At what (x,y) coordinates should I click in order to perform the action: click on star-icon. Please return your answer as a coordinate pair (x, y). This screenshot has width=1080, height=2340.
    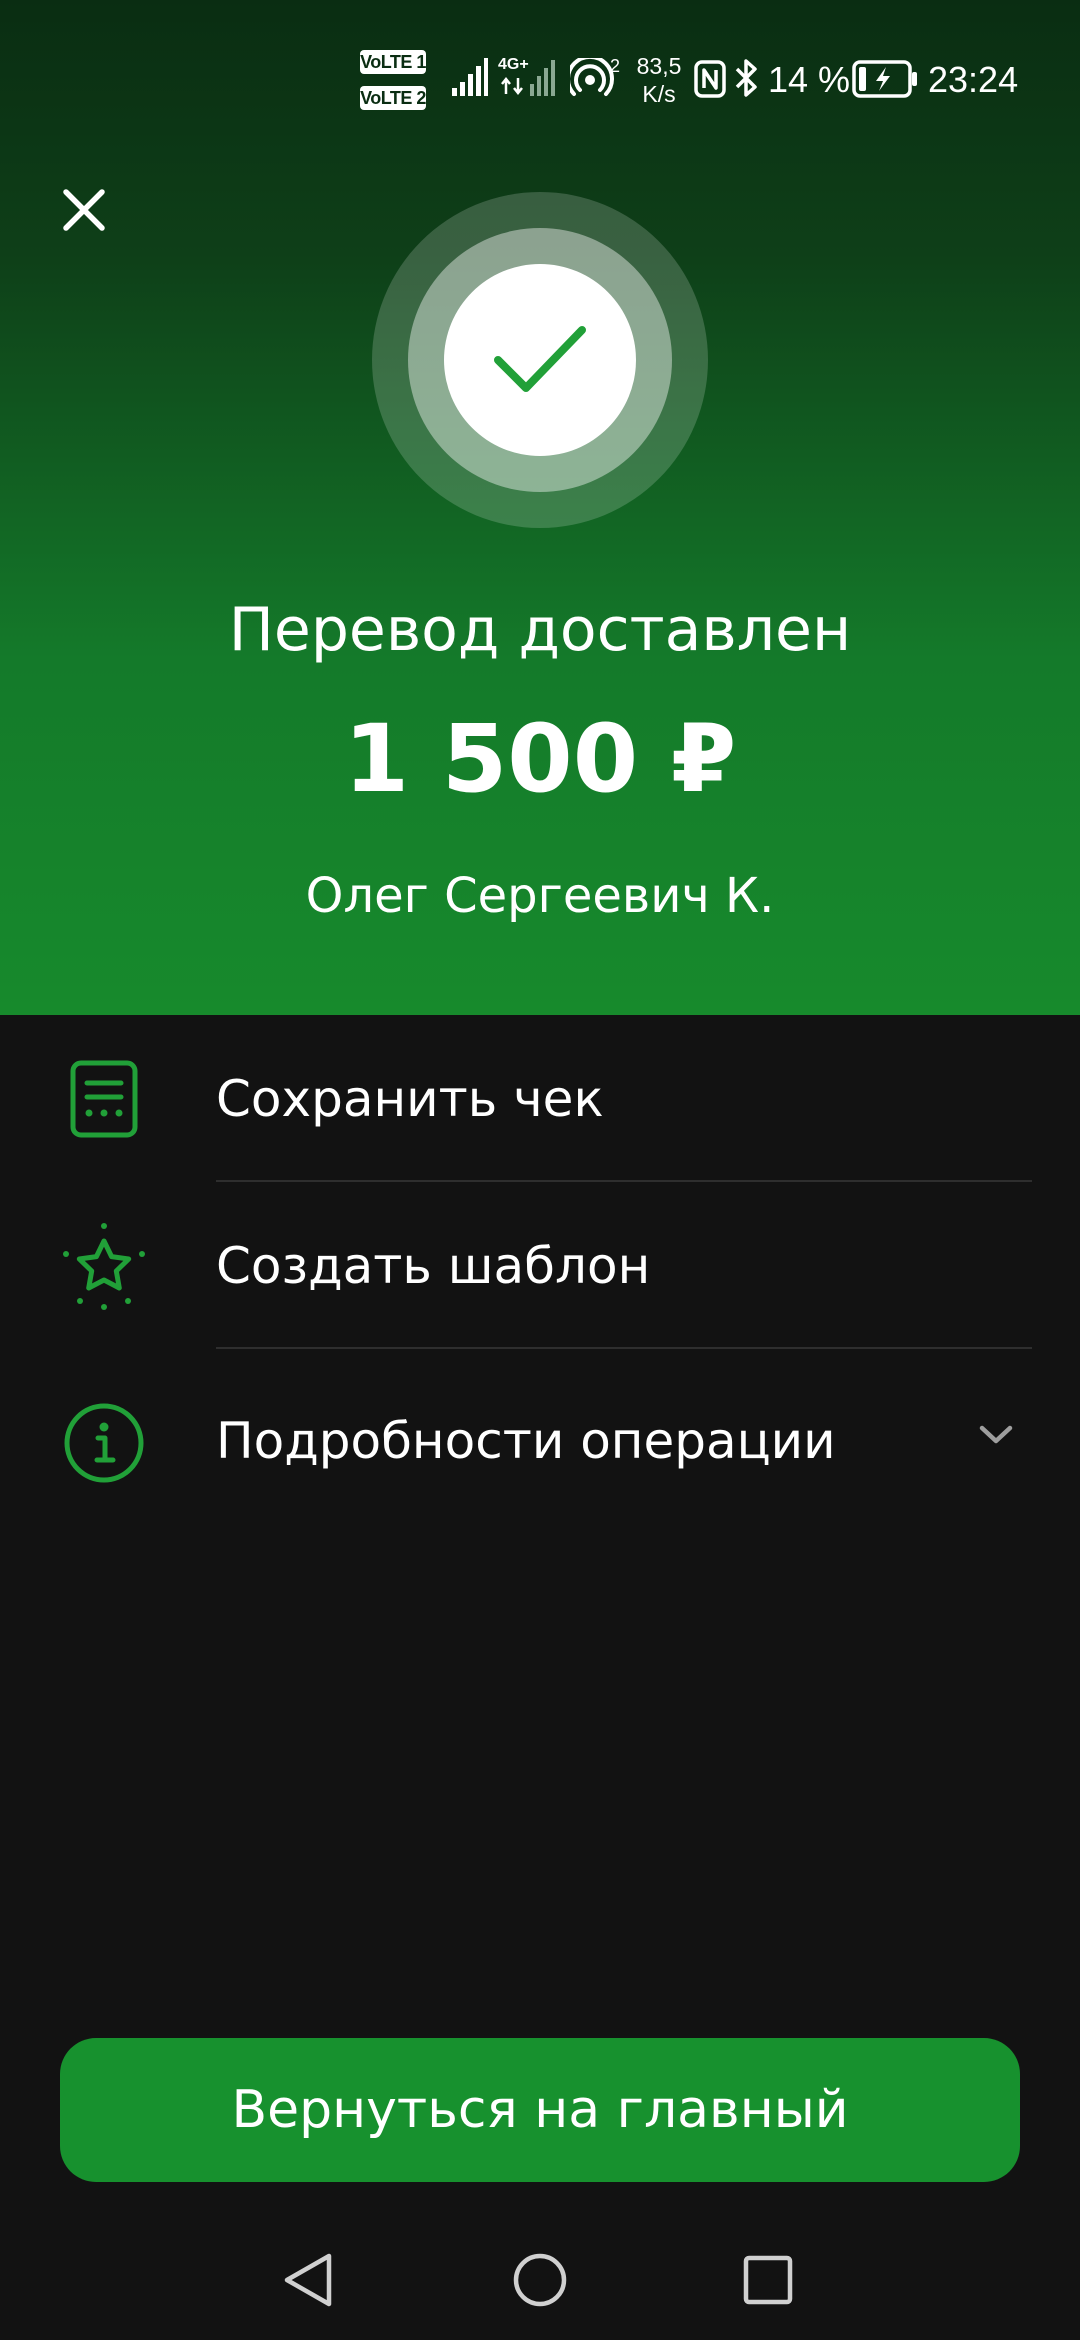
    Looking at the image, I should click on (104, 1266).